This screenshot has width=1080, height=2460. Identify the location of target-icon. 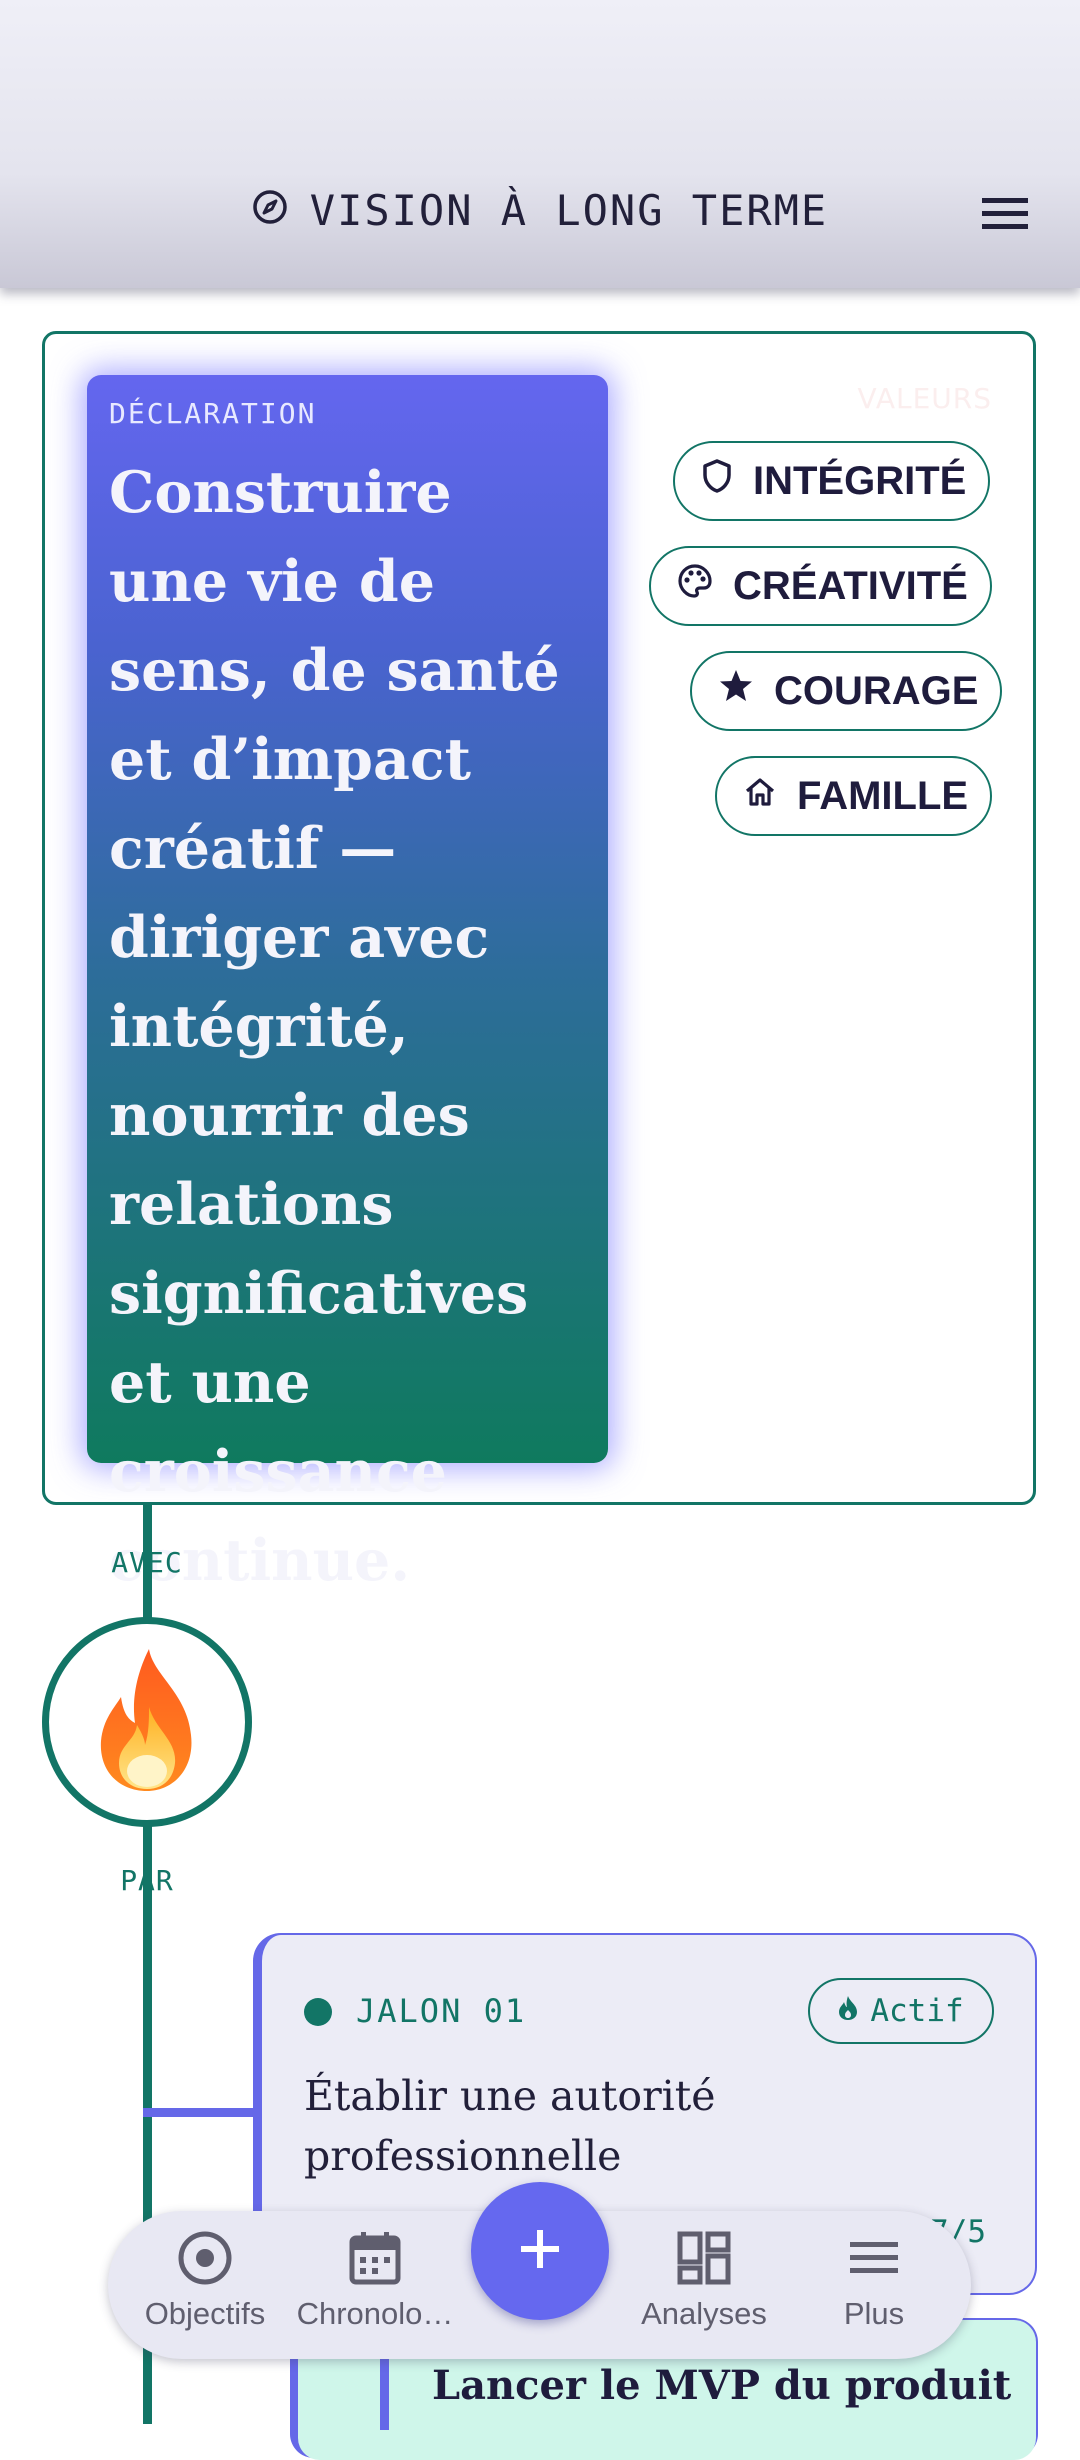
(205, 2258).